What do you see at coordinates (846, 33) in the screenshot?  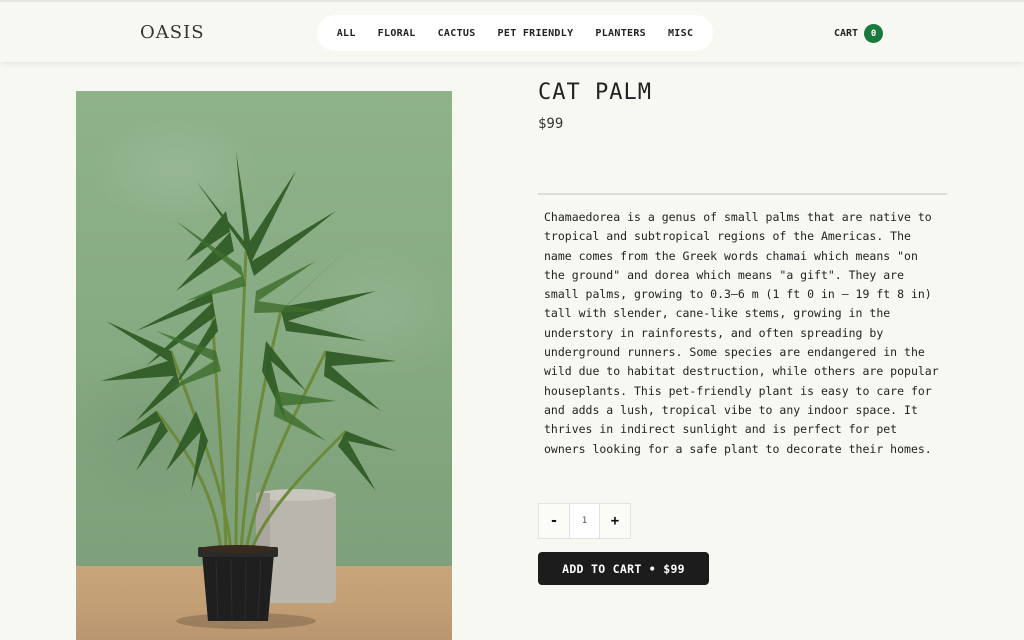 I see `cart-label: CART` at bounding box center [846, 33].